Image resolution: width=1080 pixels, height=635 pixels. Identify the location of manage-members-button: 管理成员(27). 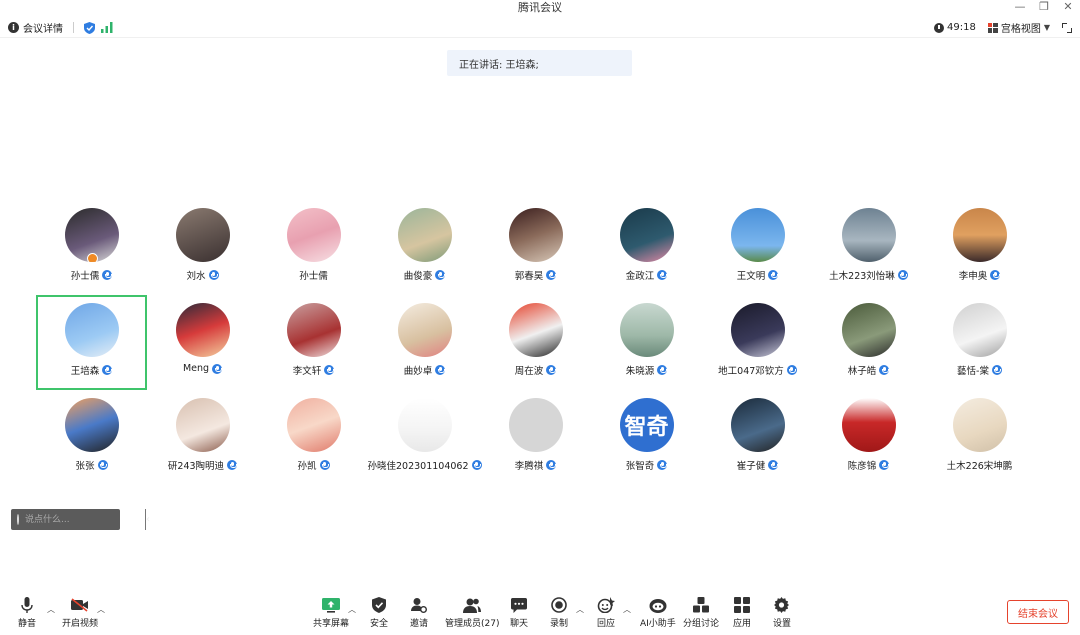
(472, 612).